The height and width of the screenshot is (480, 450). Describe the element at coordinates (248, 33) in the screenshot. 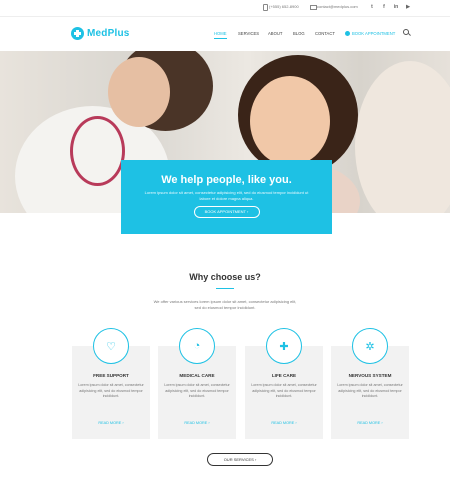

I see `nav-services: SERVICES` at that location.